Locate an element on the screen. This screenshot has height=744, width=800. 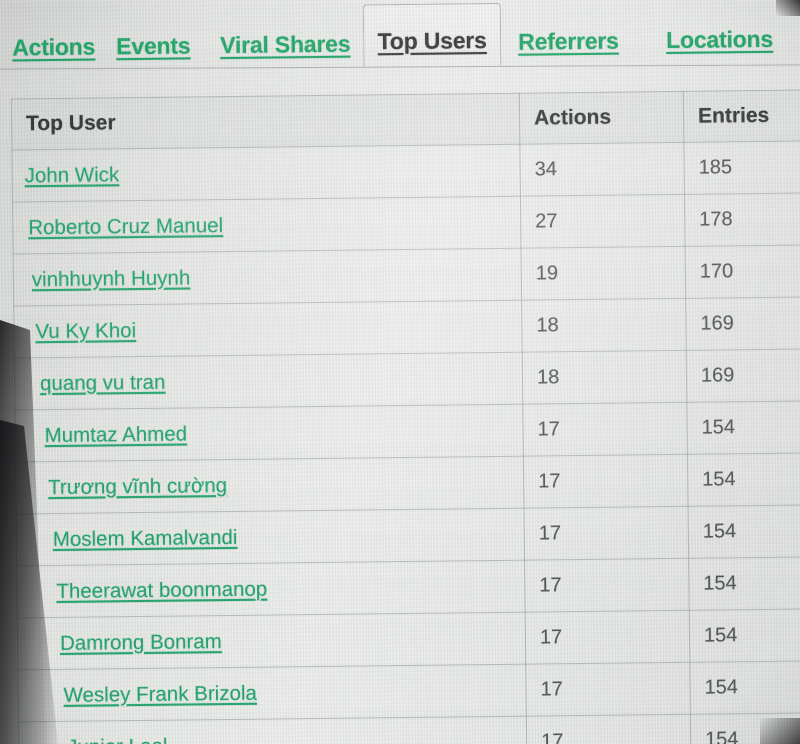
tab-events: Events is located at coordinates (153, 37).